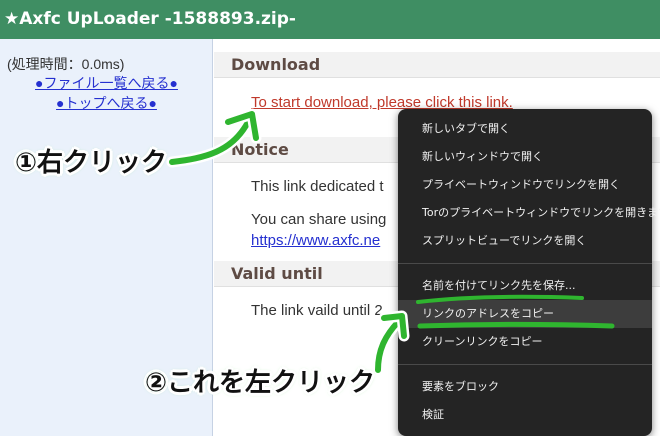  I want to click on underline-copy-link-address, so click(516, 325).